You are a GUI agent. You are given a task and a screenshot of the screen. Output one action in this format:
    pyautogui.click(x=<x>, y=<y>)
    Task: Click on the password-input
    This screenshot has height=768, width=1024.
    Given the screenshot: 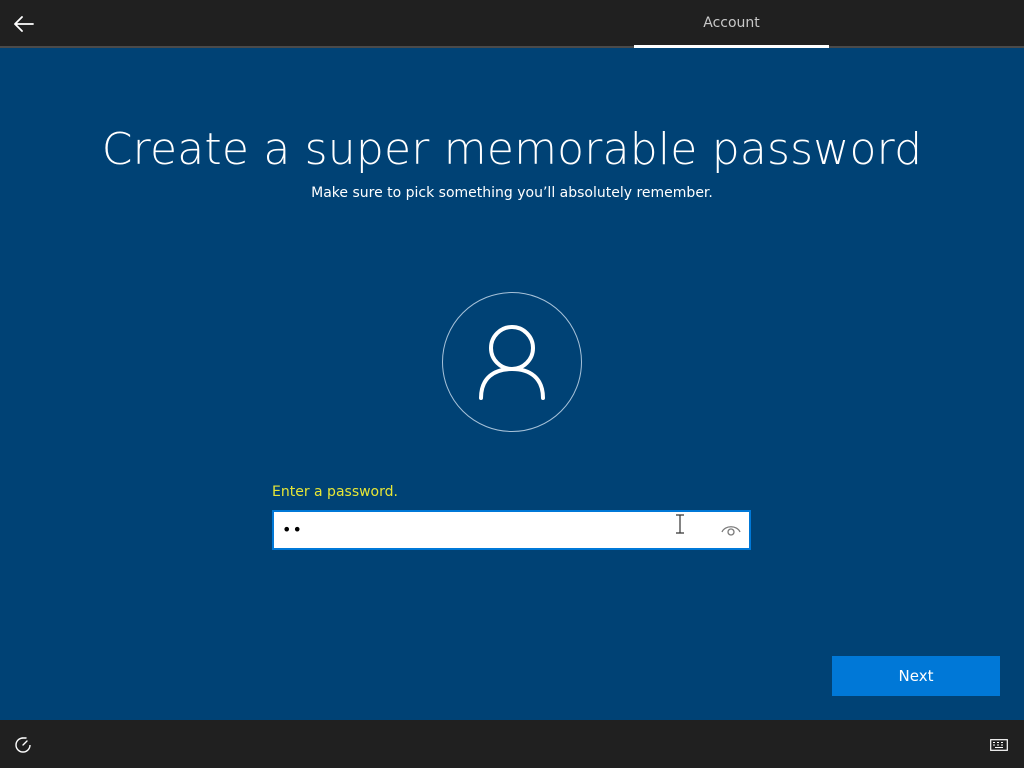 What is the action you would take?
    pyautogui.click(x=492, y=530)
    